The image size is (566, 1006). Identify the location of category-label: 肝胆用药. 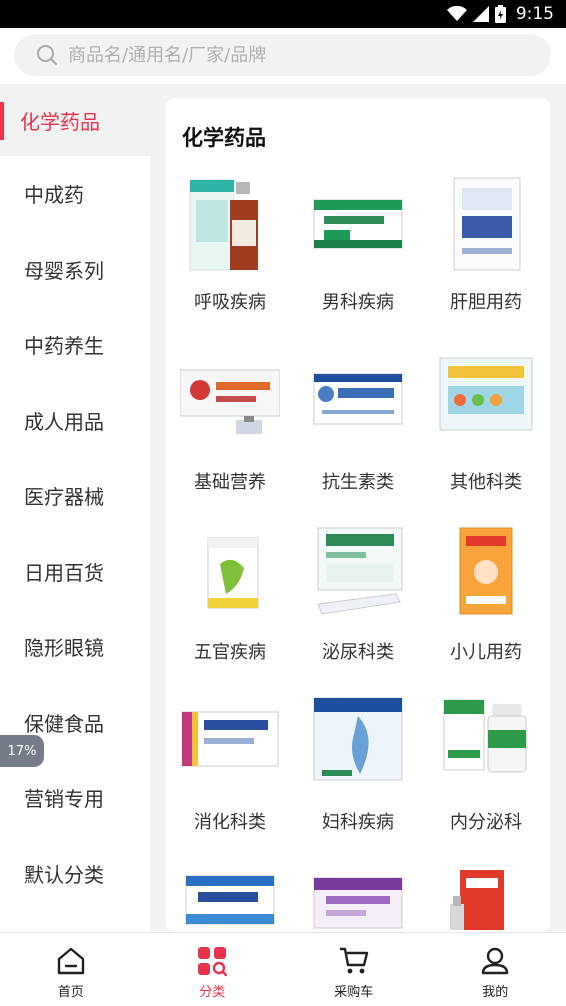
(486, 302).